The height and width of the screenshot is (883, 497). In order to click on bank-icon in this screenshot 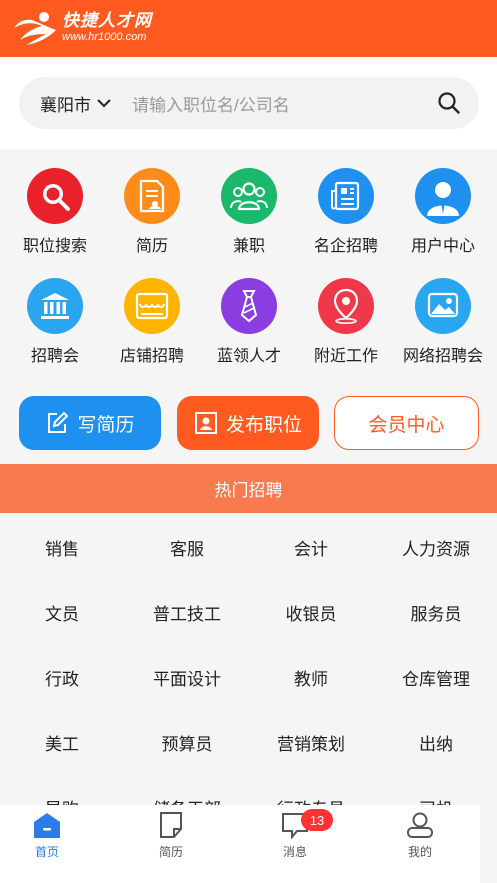, I will do `click(55, 306)`.